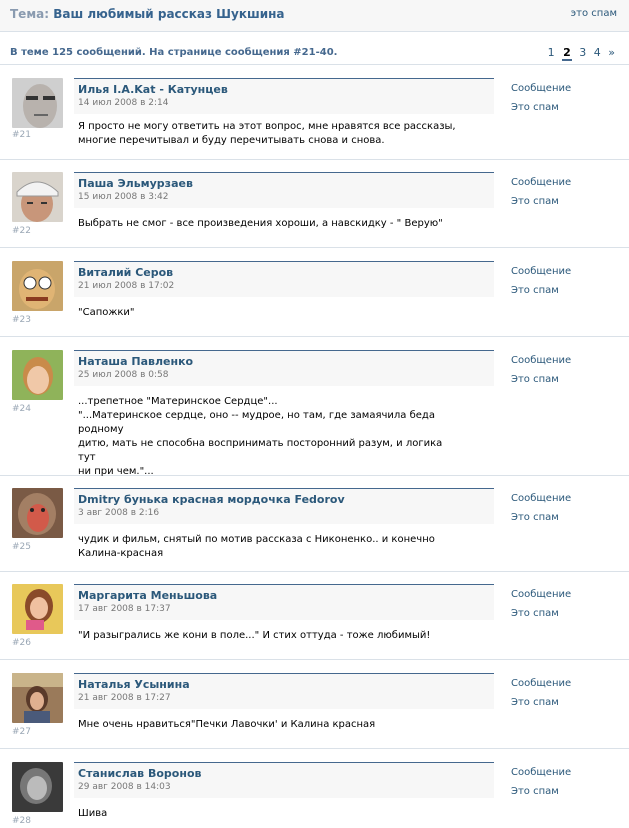 This screenshot has width=629, height=828. Describe the element at coordinates (125, 272) in the screenshot. I see `post-author: Виталий Серов` at that location.